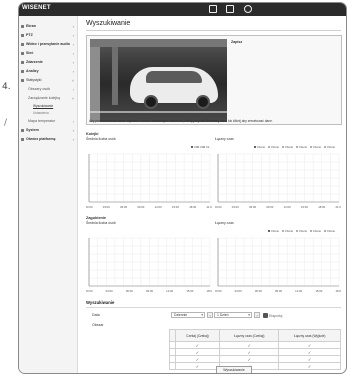 The height and width of the screenshot is (376, 351). What do you see at coordinates (48, 26) in the screenshot?
I see `sidebar-item-ekran: Ekran ›` at bounding box center [48, 26].